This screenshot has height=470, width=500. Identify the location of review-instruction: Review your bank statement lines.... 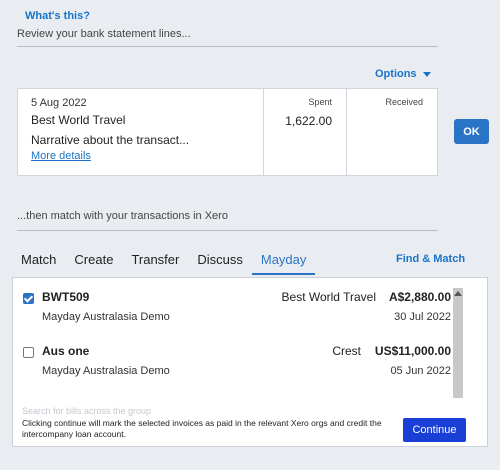
(104, 34).